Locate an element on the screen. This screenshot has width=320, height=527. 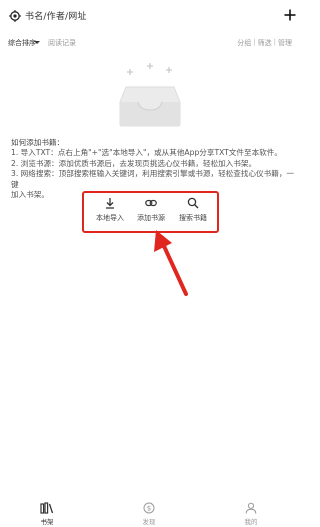
bottom-nav: 书架 $ 发现 我的 is located at coordinates (150, 513).